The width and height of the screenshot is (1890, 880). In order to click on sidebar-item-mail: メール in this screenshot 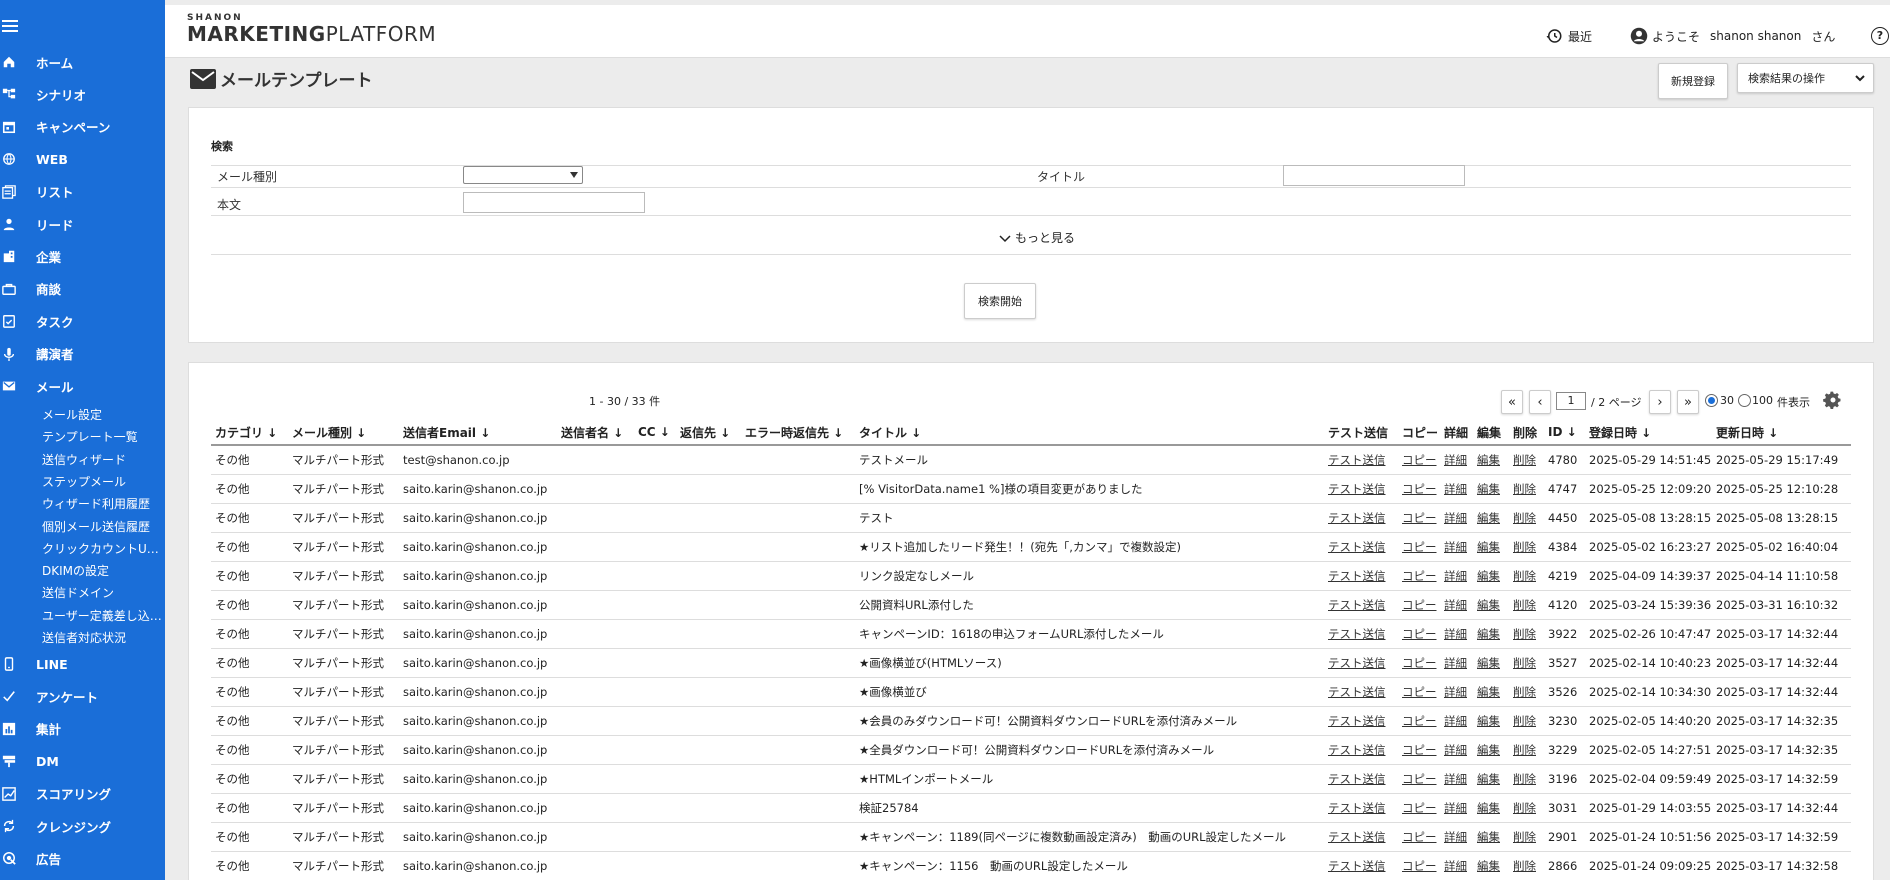, I will do `click(82, 386)`.